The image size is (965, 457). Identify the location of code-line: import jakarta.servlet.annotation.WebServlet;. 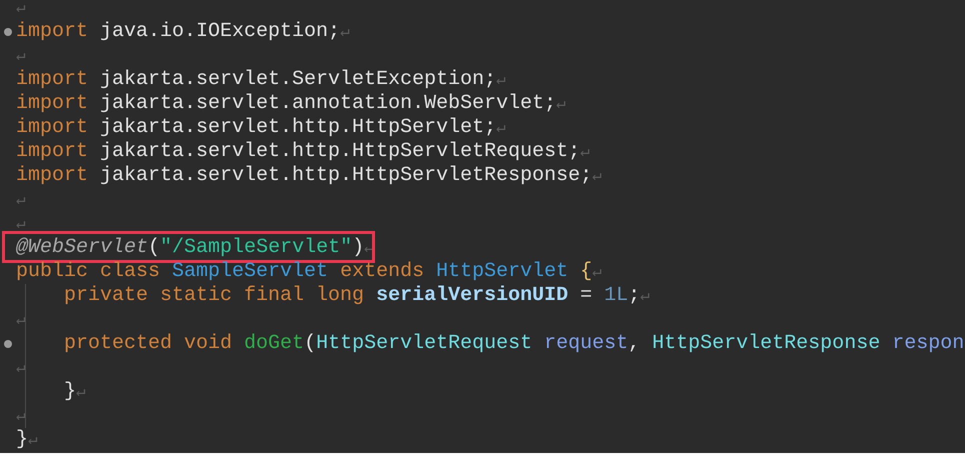
(286, 104).